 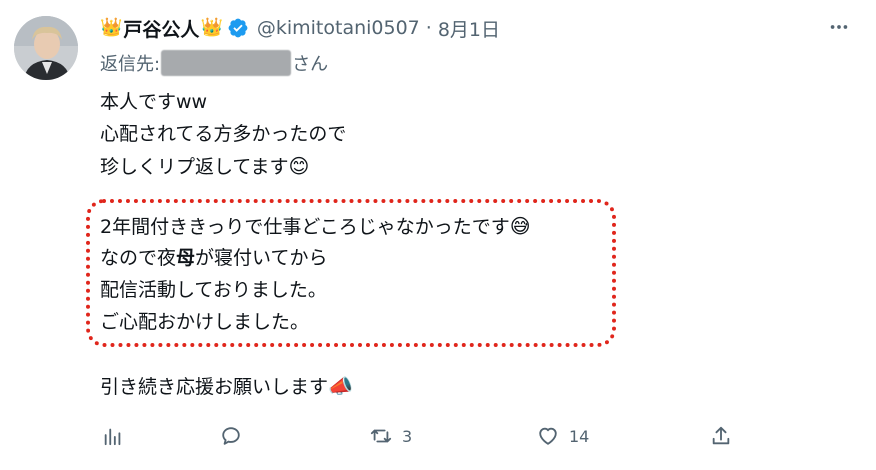 I want to click on tweet-line: なので夜母が寝付いてから, so click(x=315, y=258).